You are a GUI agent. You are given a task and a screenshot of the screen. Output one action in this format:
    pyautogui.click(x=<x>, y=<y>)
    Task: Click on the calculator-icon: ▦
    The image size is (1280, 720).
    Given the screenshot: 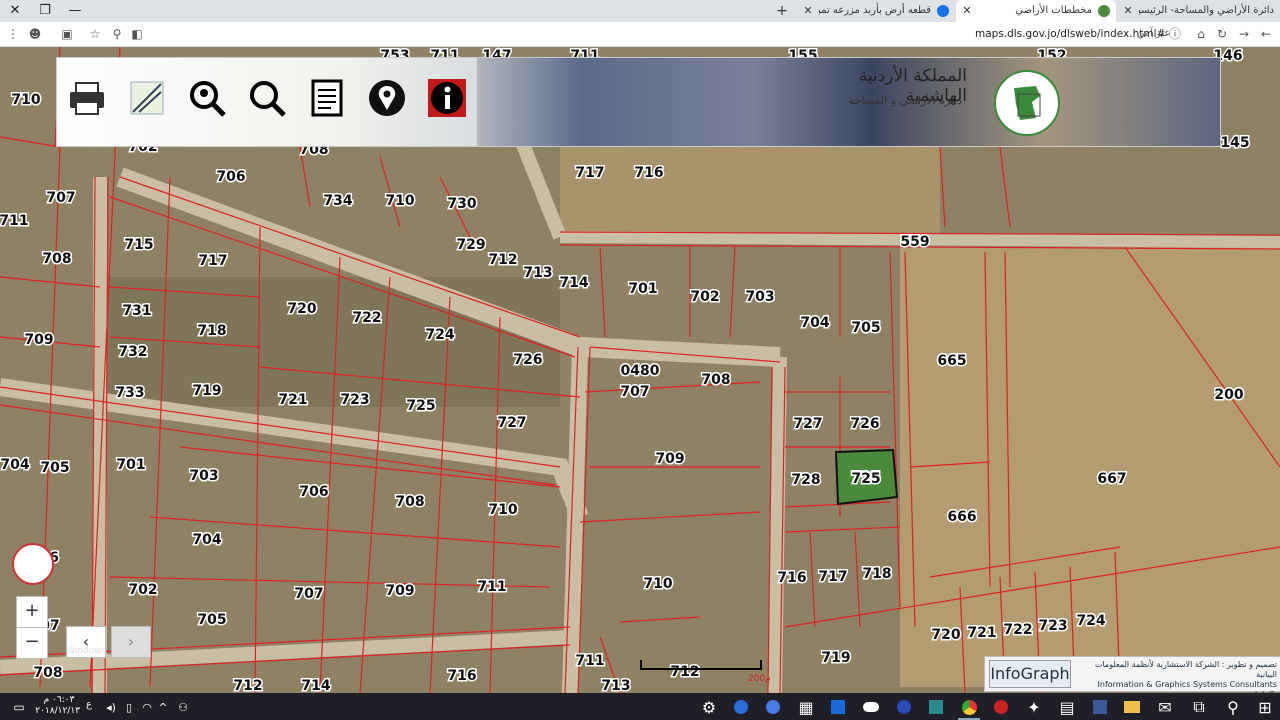 What is the action you would take?
    pyautogui.click(x=806, y=707)
    